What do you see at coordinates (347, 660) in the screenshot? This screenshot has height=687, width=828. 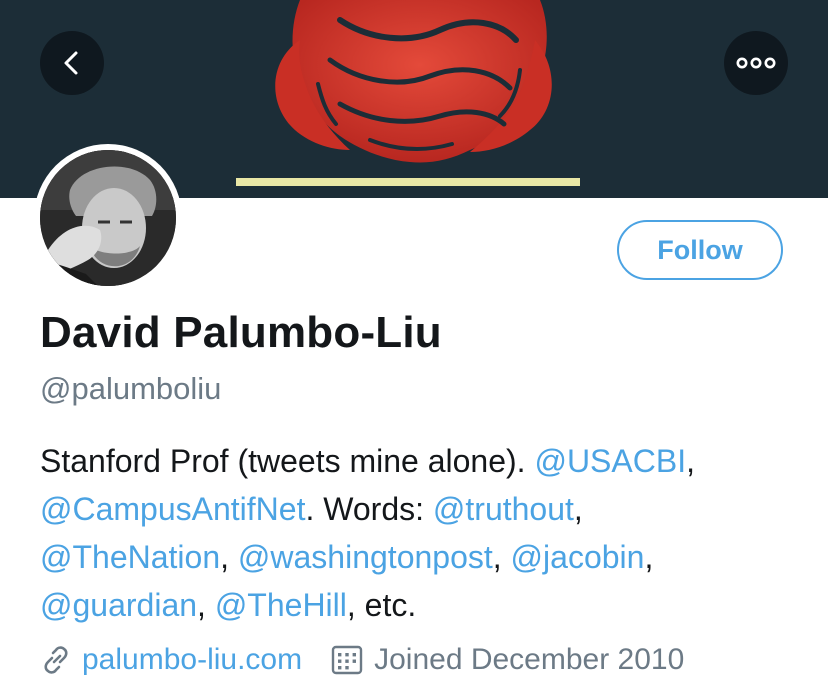 I see `calendar-icon` at bounding box center [347, 660].